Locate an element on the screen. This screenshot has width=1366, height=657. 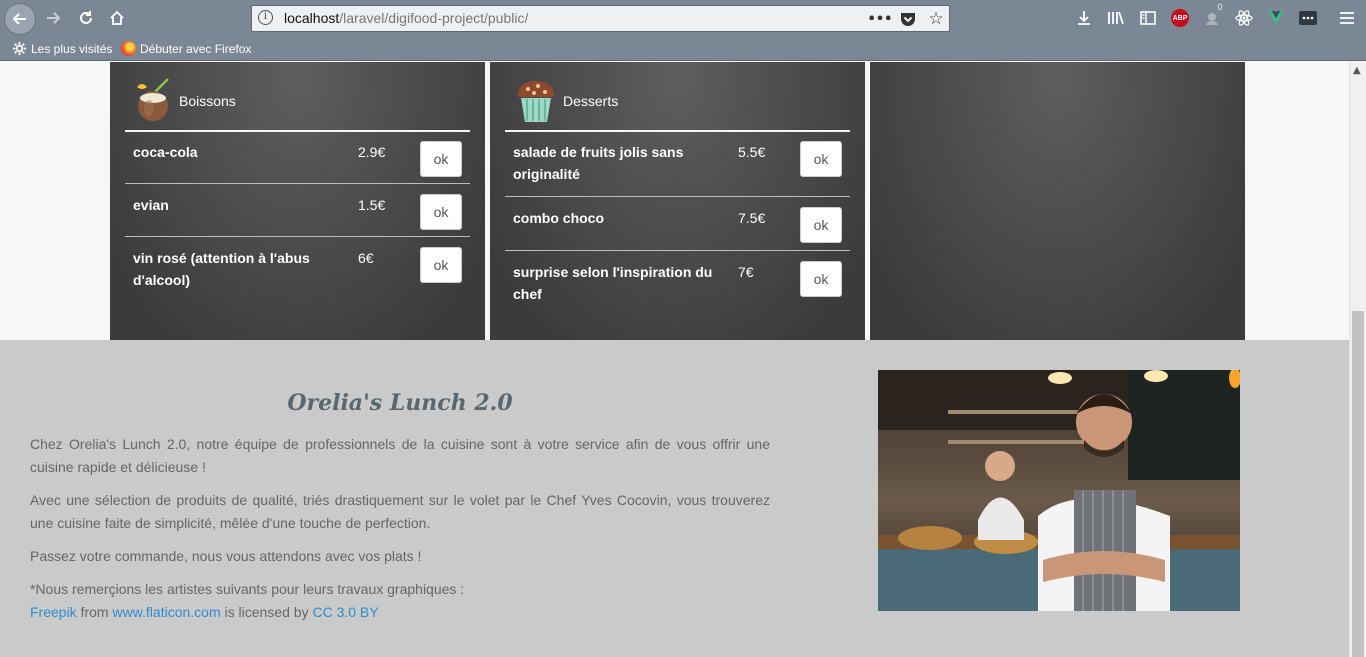
gear-icon is located at coordinates (19, 48).